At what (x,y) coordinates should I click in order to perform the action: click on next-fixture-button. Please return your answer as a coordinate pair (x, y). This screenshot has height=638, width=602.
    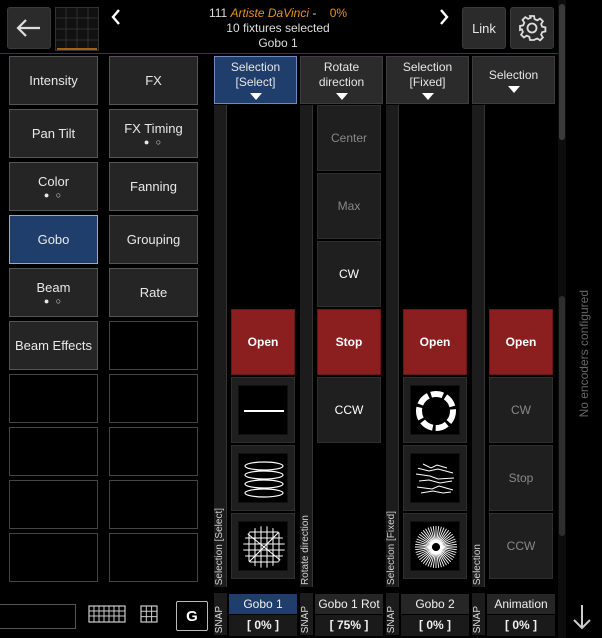
    Looking at the image, I should click on (444, 18).